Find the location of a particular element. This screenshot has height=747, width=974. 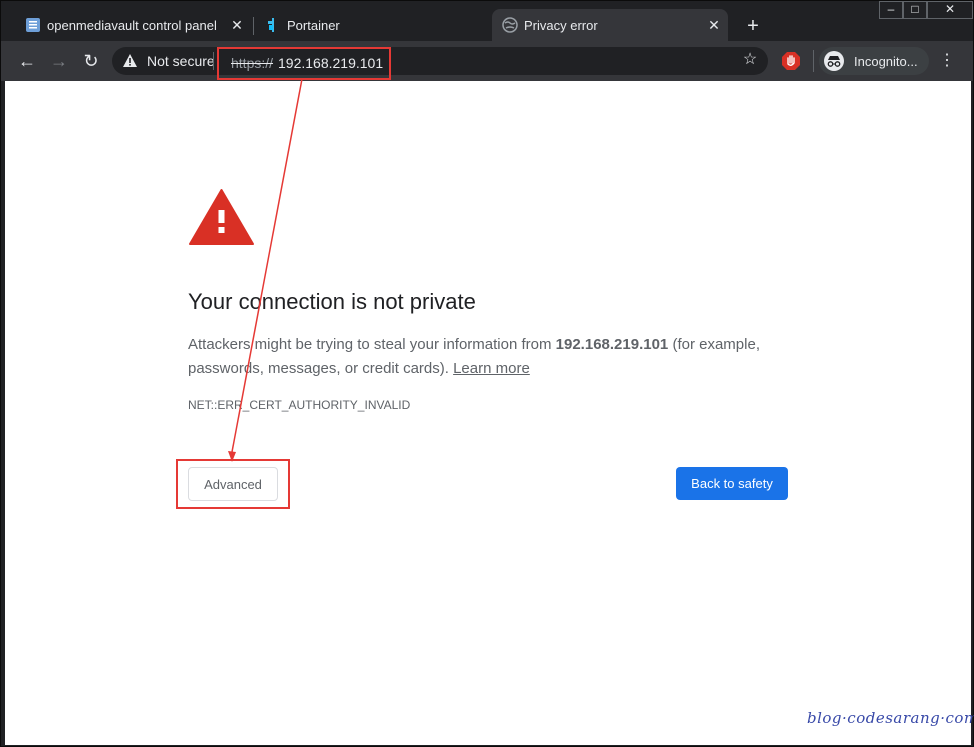

tab-divider is located at coordinates (253, 26).